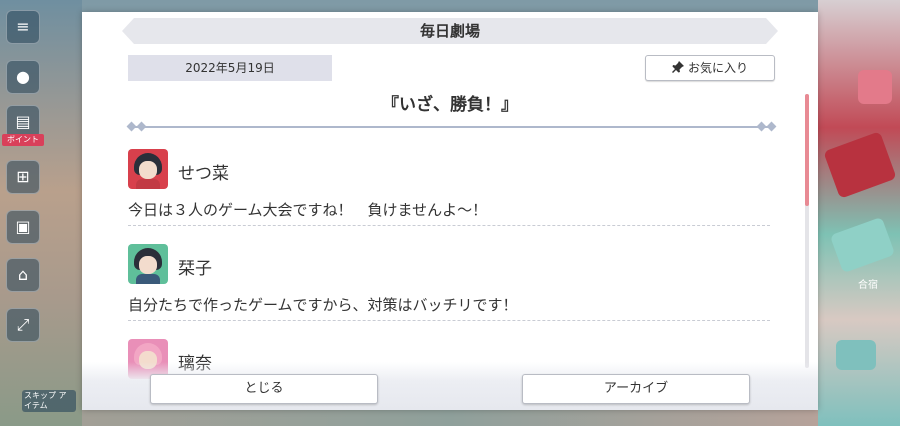 The width and height of the screenshot is (900, 426). What do you see at coordinates (875, 87) in the screenshot?
I see `right-deco-top` at bounding box center [875, 87].